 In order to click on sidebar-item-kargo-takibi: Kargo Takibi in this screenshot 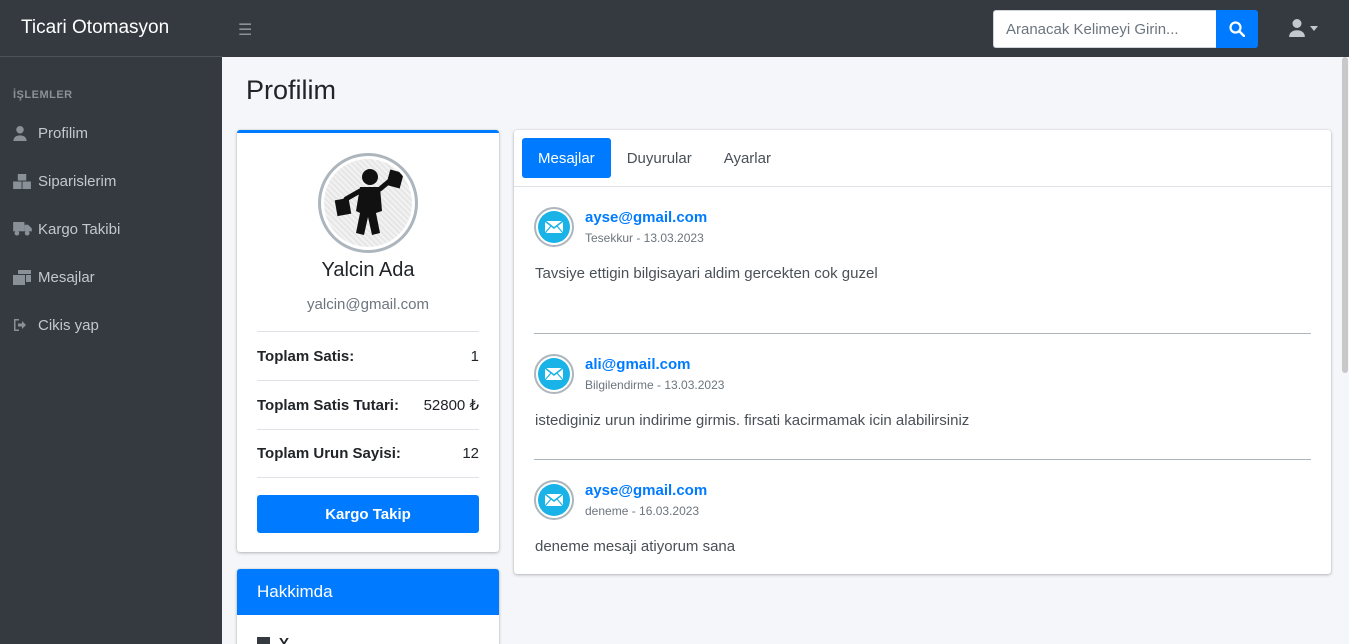, I will do `click(111, 229)`.